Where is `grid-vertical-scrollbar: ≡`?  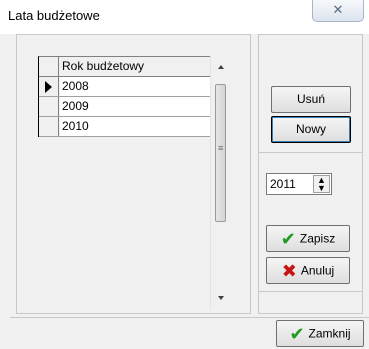
grid-vertical-scrollbar: ≡ is located at coordinates (220, 183).